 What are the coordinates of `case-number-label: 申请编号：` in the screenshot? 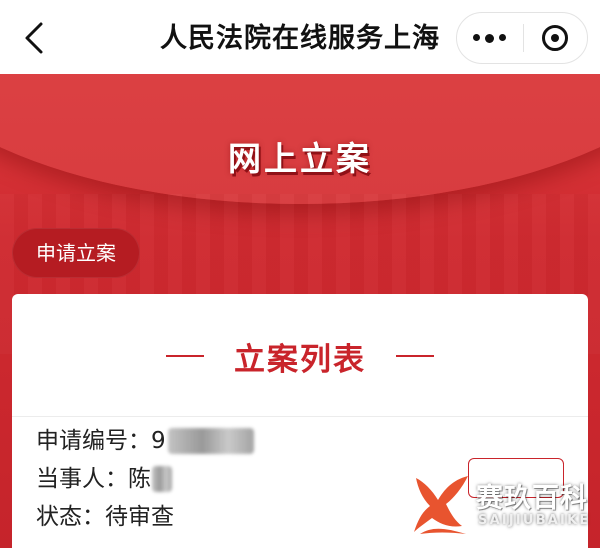 It's located at (93, 441).